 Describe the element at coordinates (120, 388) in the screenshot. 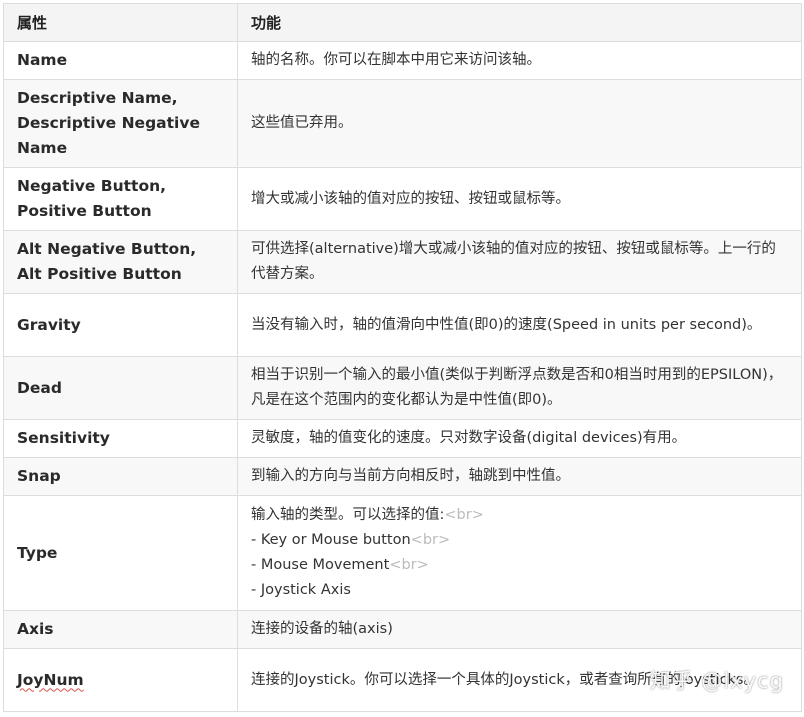

I see `property-name: Dead` at that location.